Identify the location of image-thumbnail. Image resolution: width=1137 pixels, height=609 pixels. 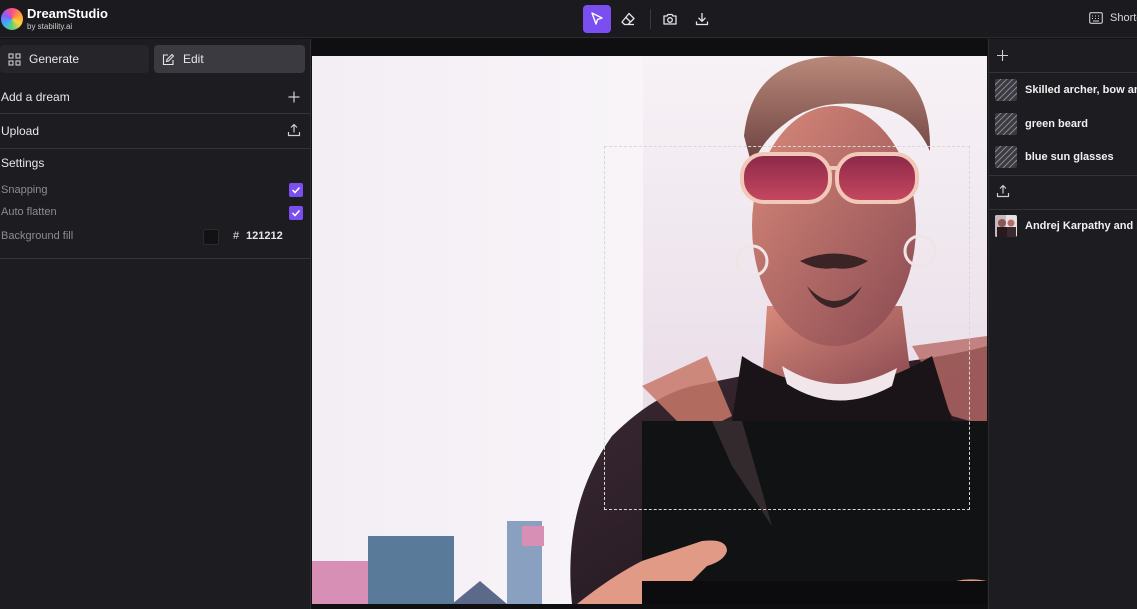
(1006, 226).